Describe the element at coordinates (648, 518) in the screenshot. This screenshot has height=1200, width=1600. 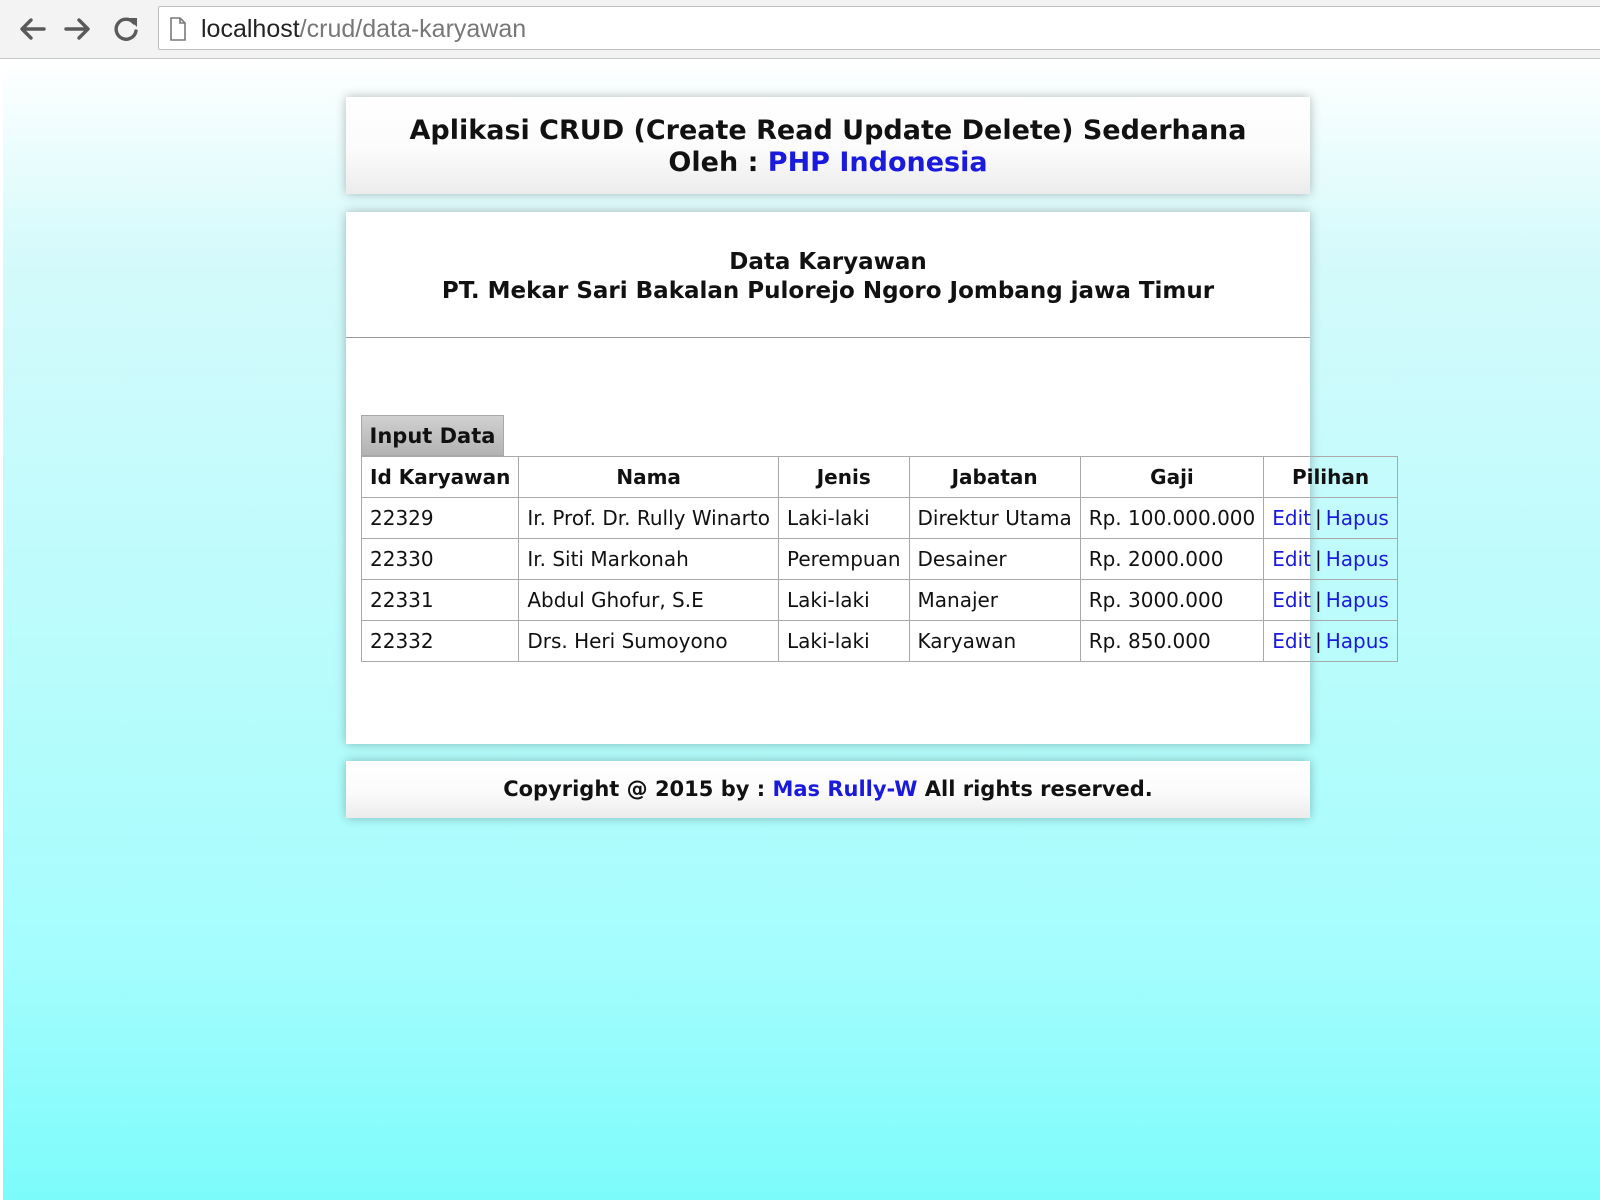
I see `cell-nama: Ir. Prof. Dr. Rully Winarto` at that location.